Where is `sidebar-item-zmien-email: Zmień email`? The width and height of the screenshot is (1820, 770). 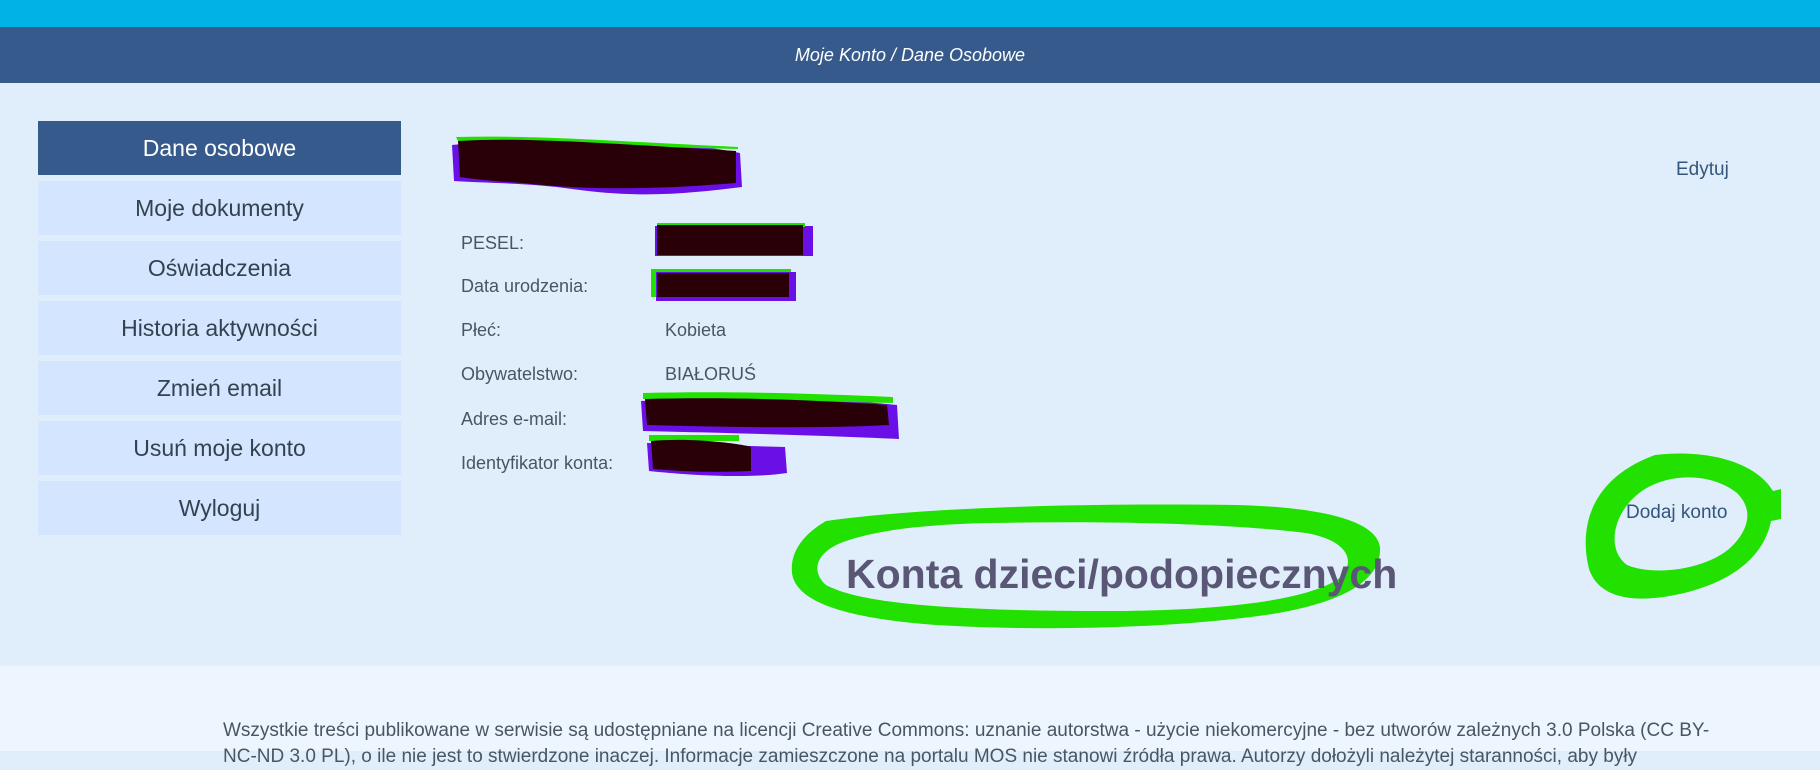 sidebar-item-zmien-email: Zmień email is located at coordinates (219, 388).